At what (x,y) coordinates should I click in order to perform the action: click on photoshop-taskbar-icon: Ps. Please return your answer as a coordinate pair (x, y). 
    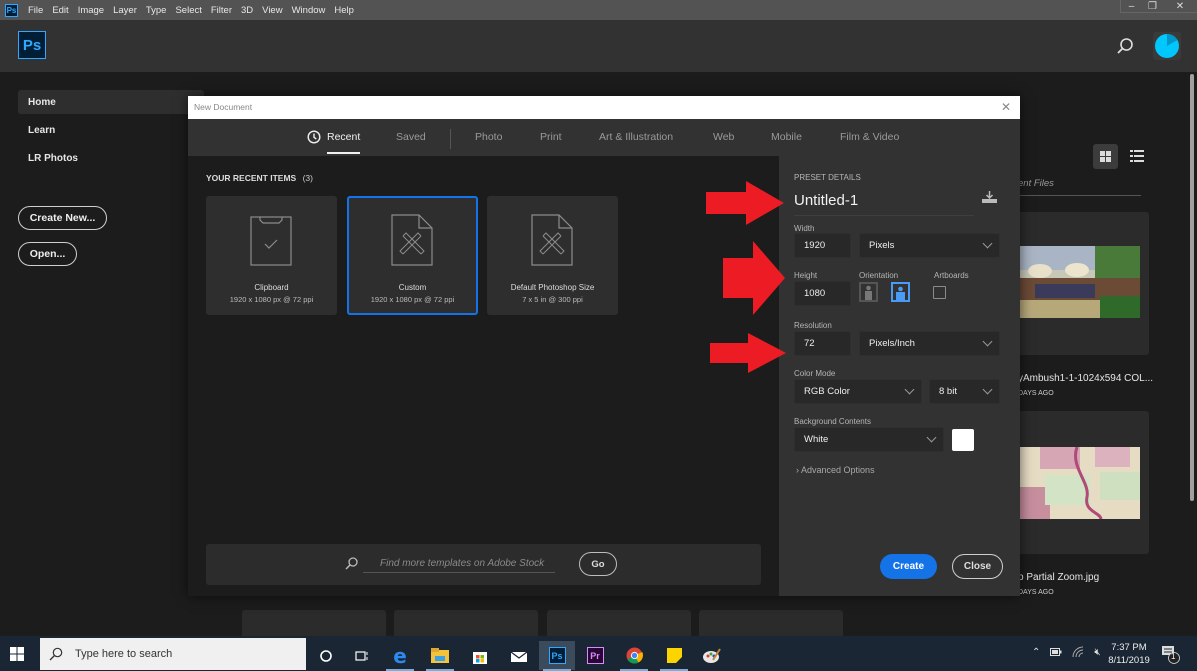
    Looking at the image, I should click on (557, 656).